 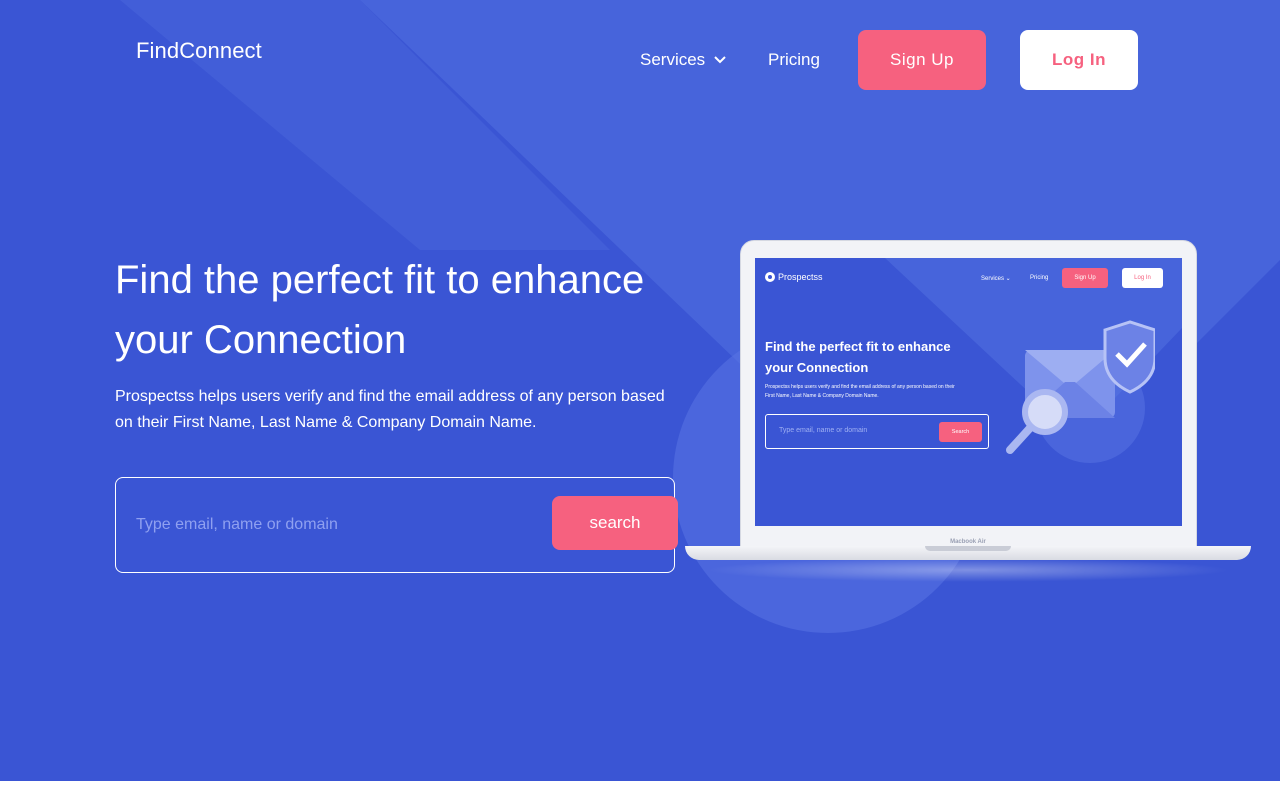 What do you see at coordinates (968, 570) in the screenshot?
I see `laptop-shadow` at bounding box center [968, 570].